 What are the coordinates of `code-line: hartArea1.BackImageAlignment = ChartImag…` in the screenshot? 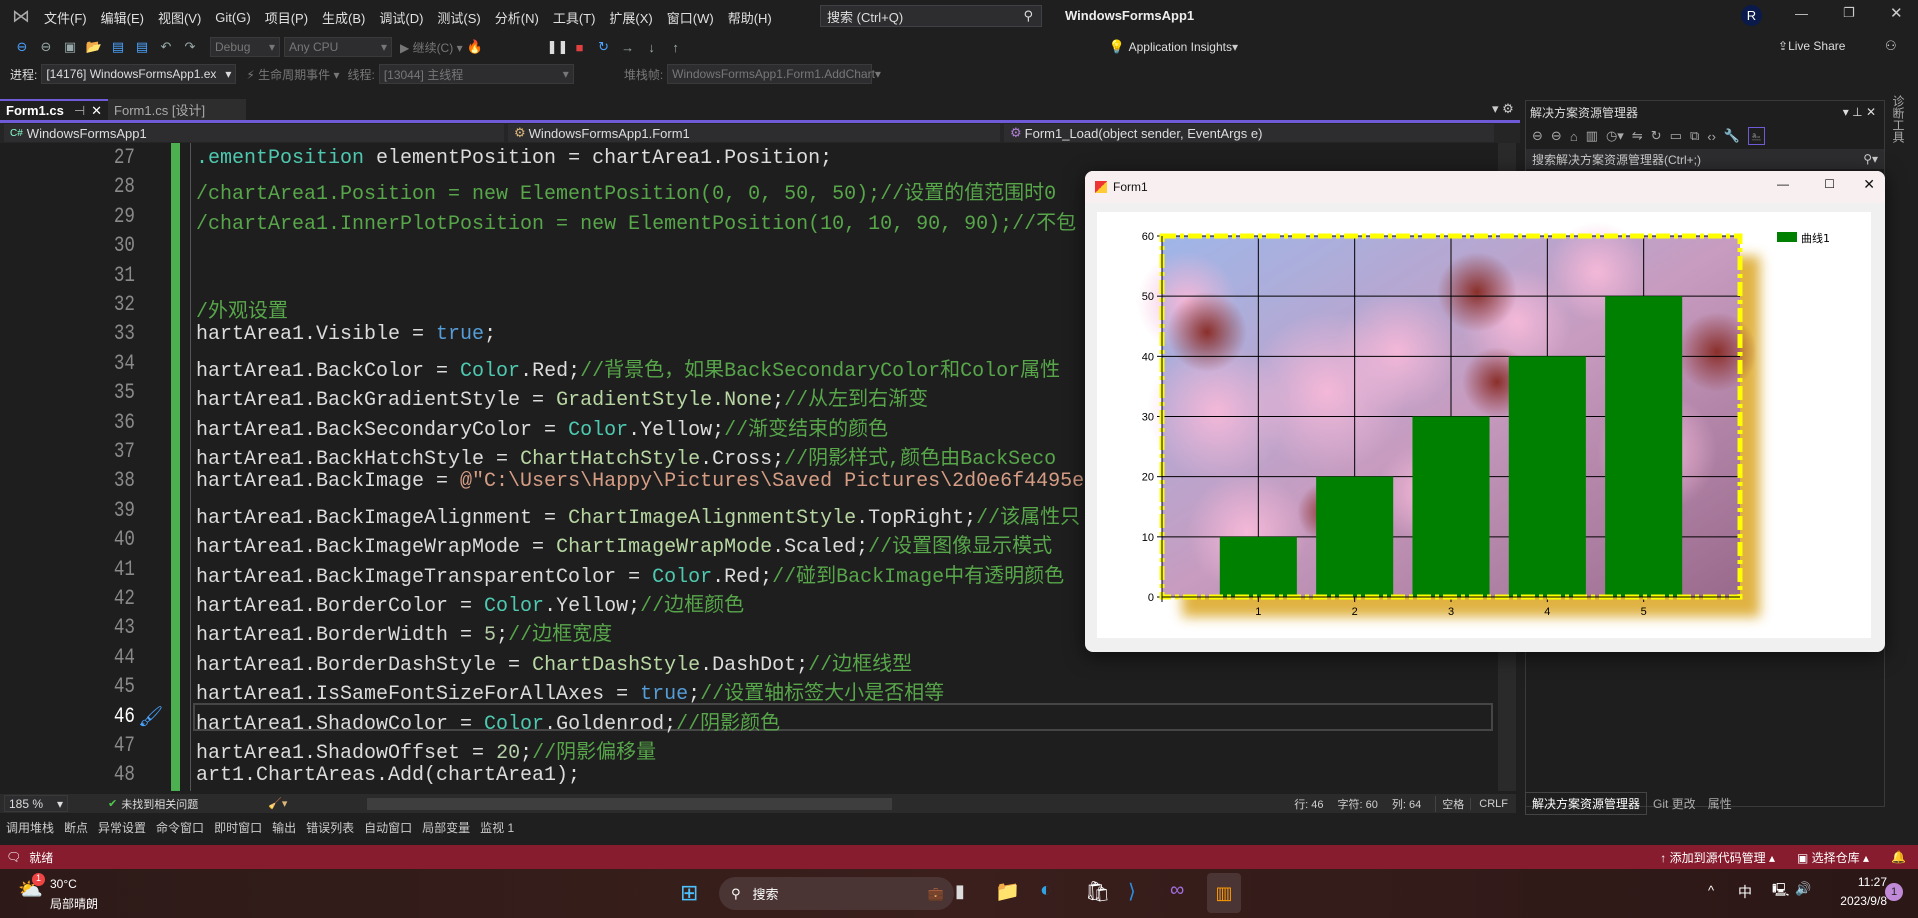 It's located at (638, 515).